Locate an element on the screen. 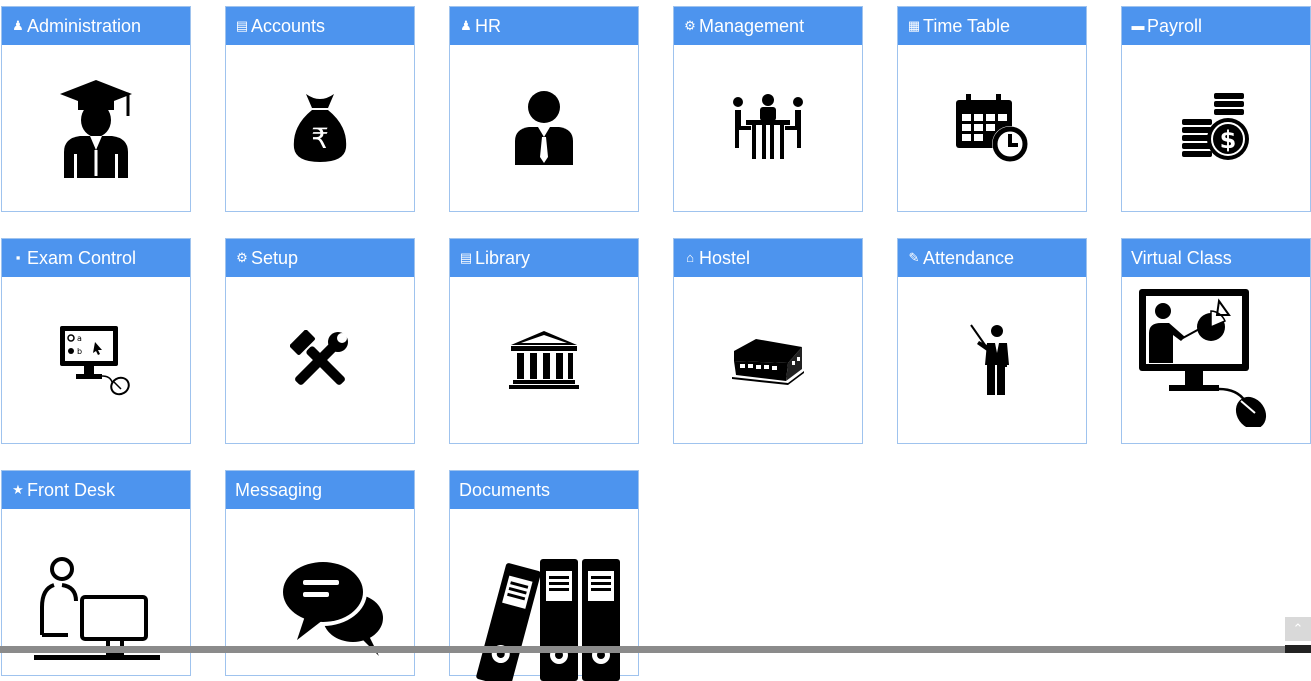 The height and width of the screenshot is (681, 1311). svg-text: b is located at coordinates (79, 351).